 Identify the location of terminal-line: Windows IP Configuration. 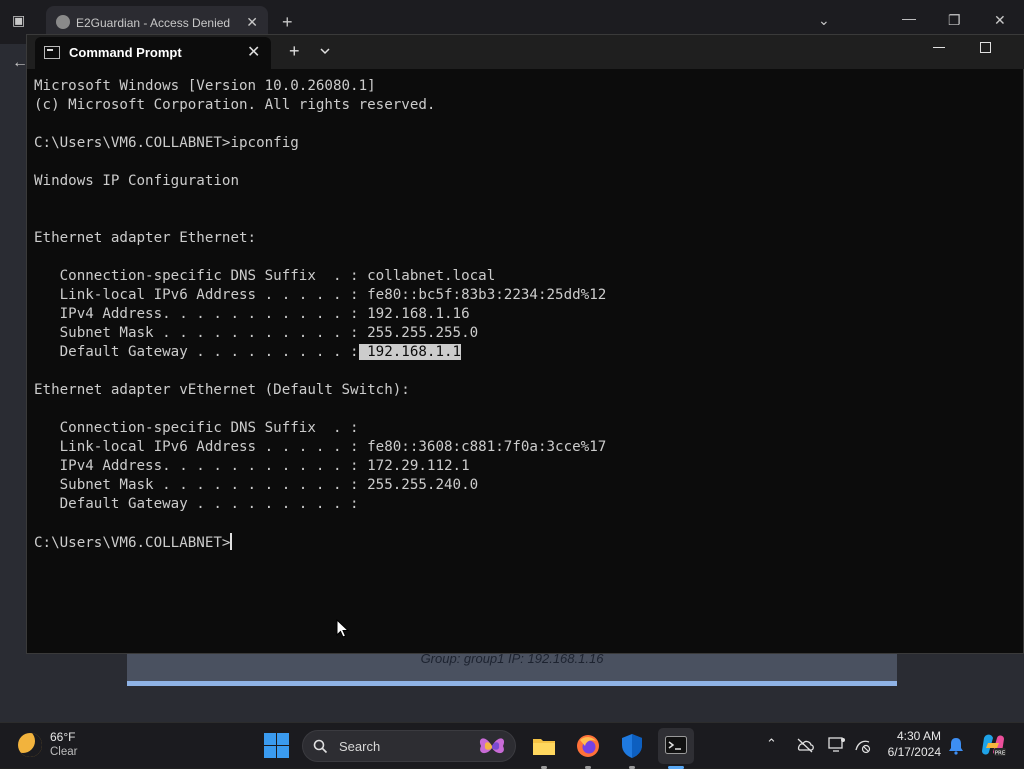
(136, 181).